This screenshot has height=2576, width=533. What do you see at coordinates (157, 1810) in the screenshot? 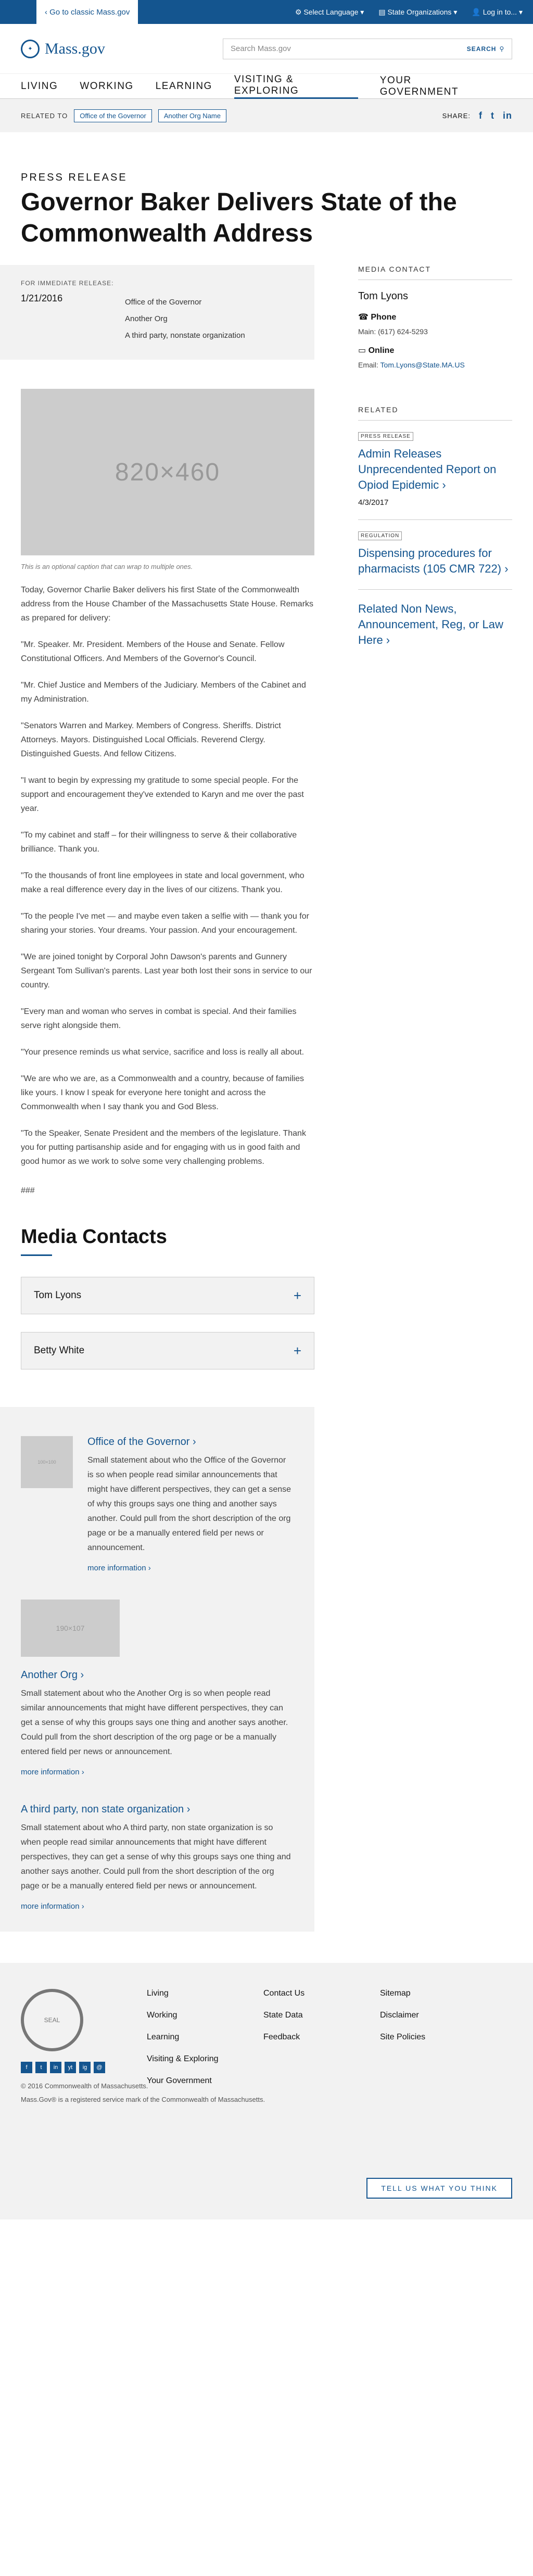
I see `org-name-link: A third party, non state organization ›` at bounding box center [157, 1810].